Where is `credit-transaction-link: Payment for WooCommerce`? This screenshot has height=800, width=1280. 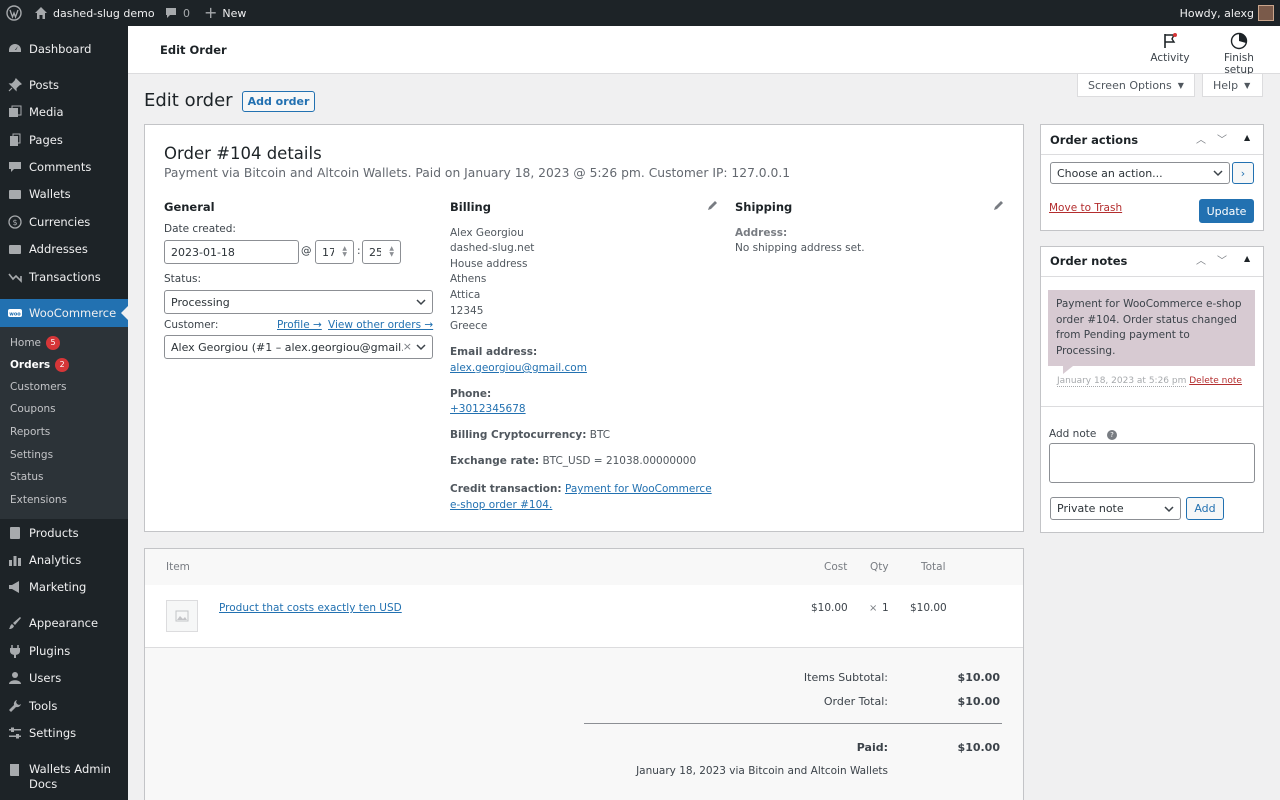
credit-transaction-link: Payment for WooCommerce is located at coordinates (638, 489).